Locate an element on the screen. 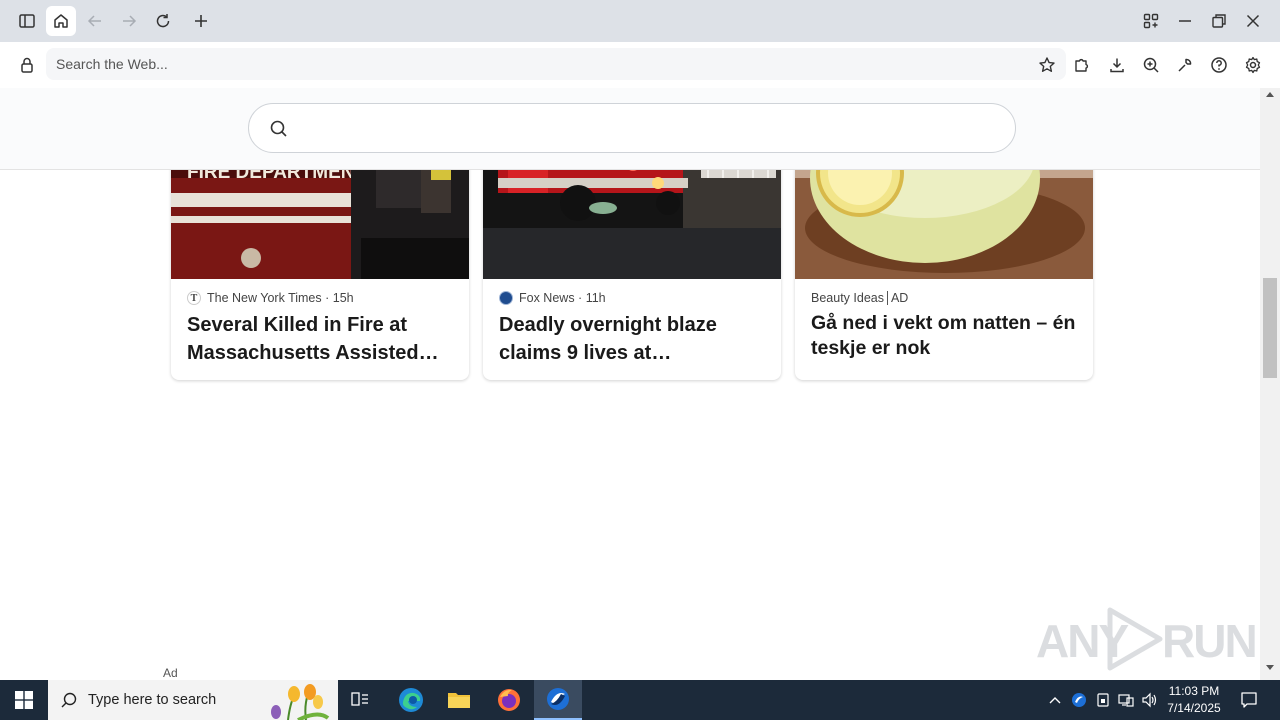  taskbar-search-box: Type here to search is located at coordinates (193, 700).